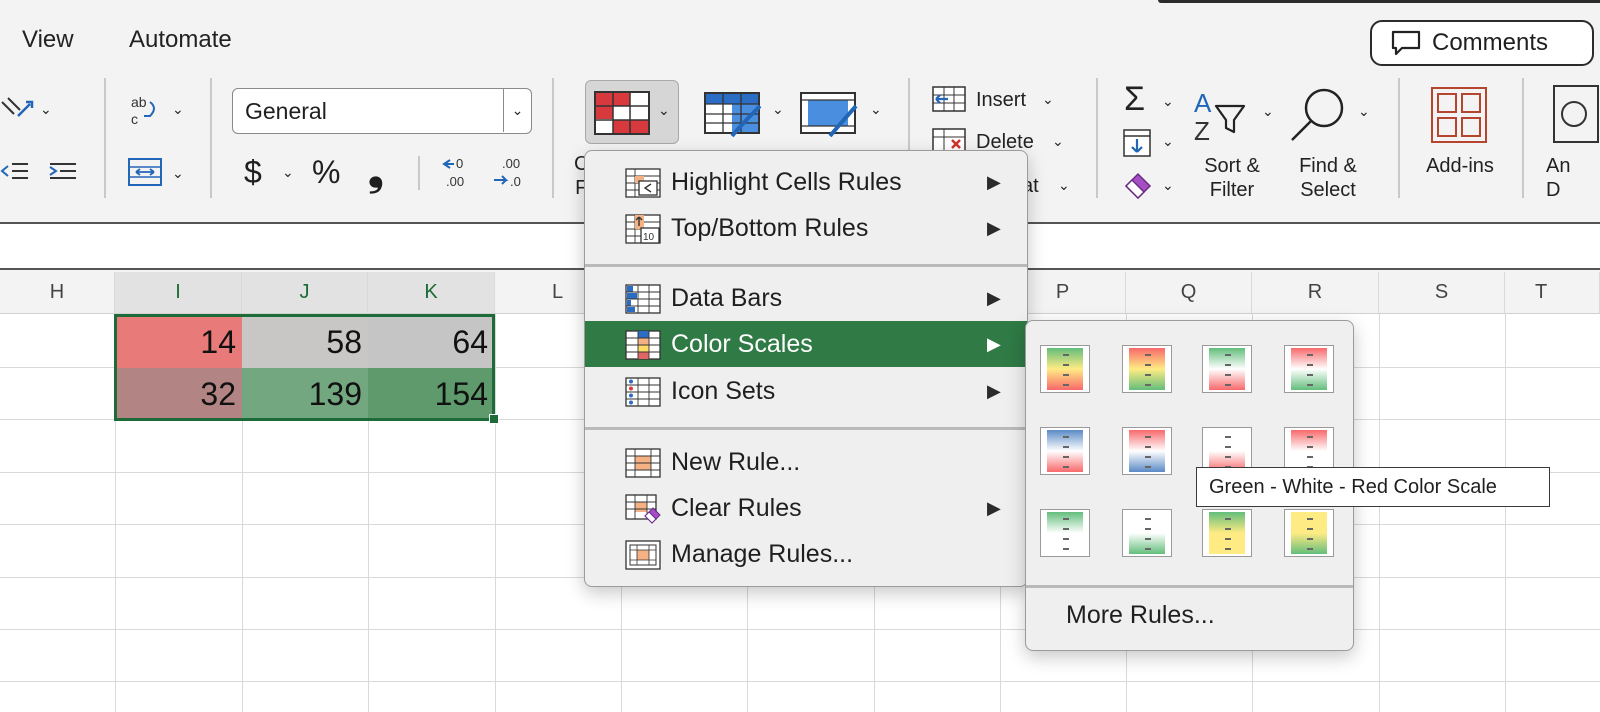 This screenshot has width=1600, height=712. What do you see at coordinates (382, 111) in the screenshot?
I see `number-format-select: General ⌄` at bounding box center [382, 111].